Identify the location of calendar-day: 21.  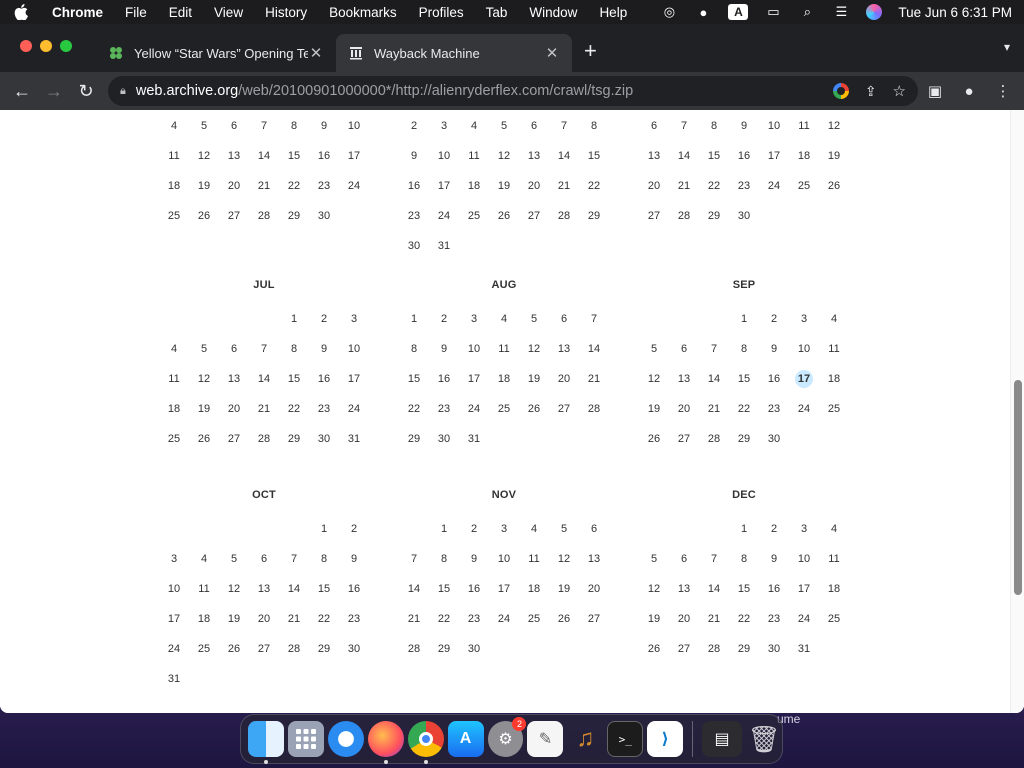
(714, 619).